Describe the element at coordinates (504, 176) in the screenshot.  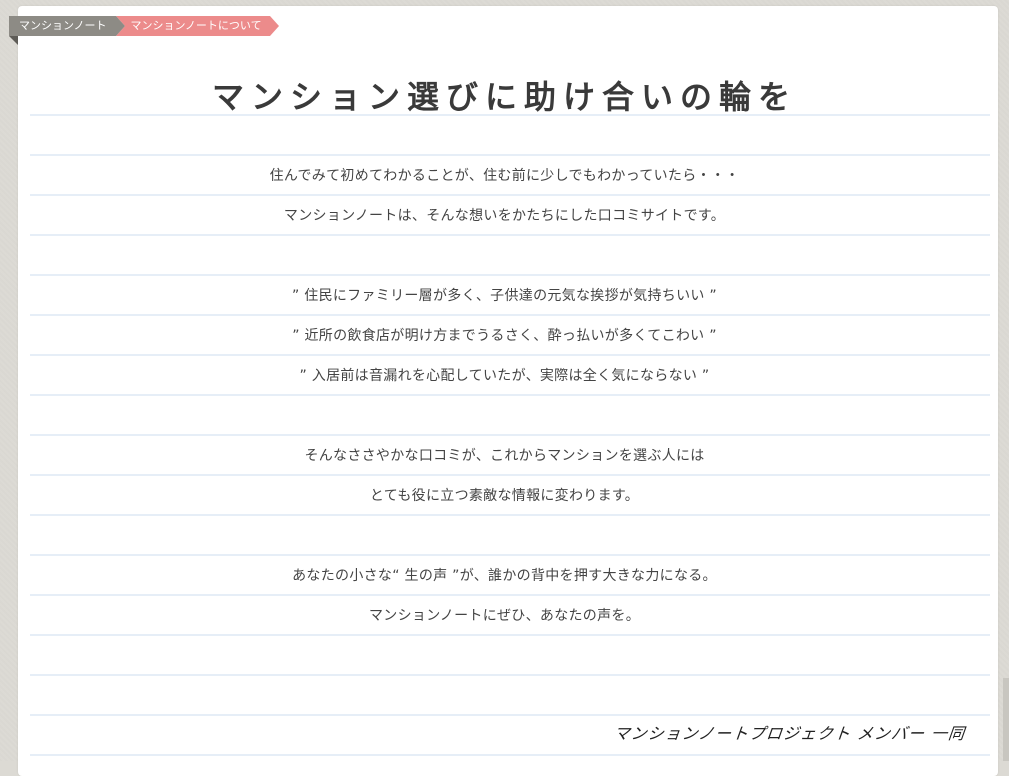
I see `paragraph-line: 住んでみて初めてわかることが、住む前に少しでもわかっていたら・・・` at that location.